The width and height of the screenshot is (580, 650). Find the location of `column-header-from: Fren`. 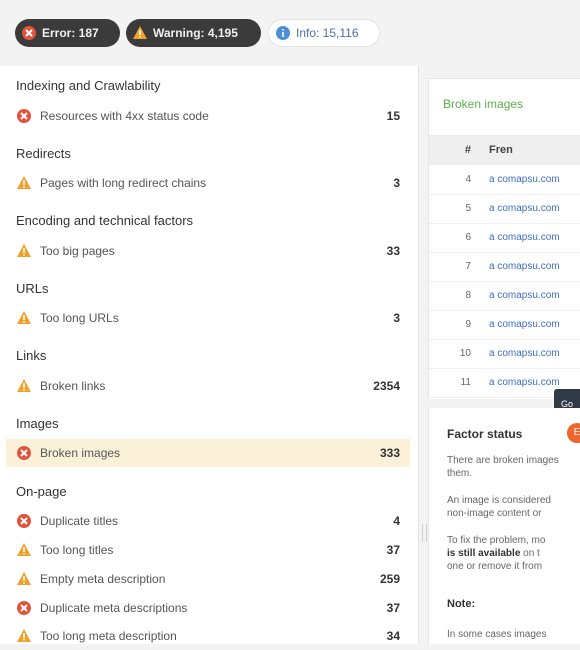

column-header-from: Fren is located at coordinates (501, 150).